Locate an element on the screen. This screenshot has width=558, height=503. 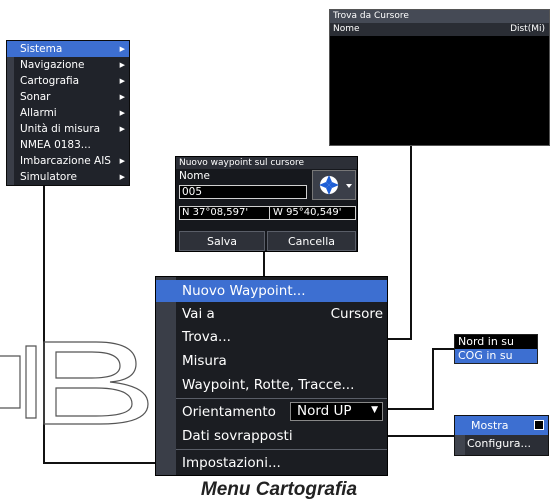
name-field: 005 is located at coordinates (243, 192).